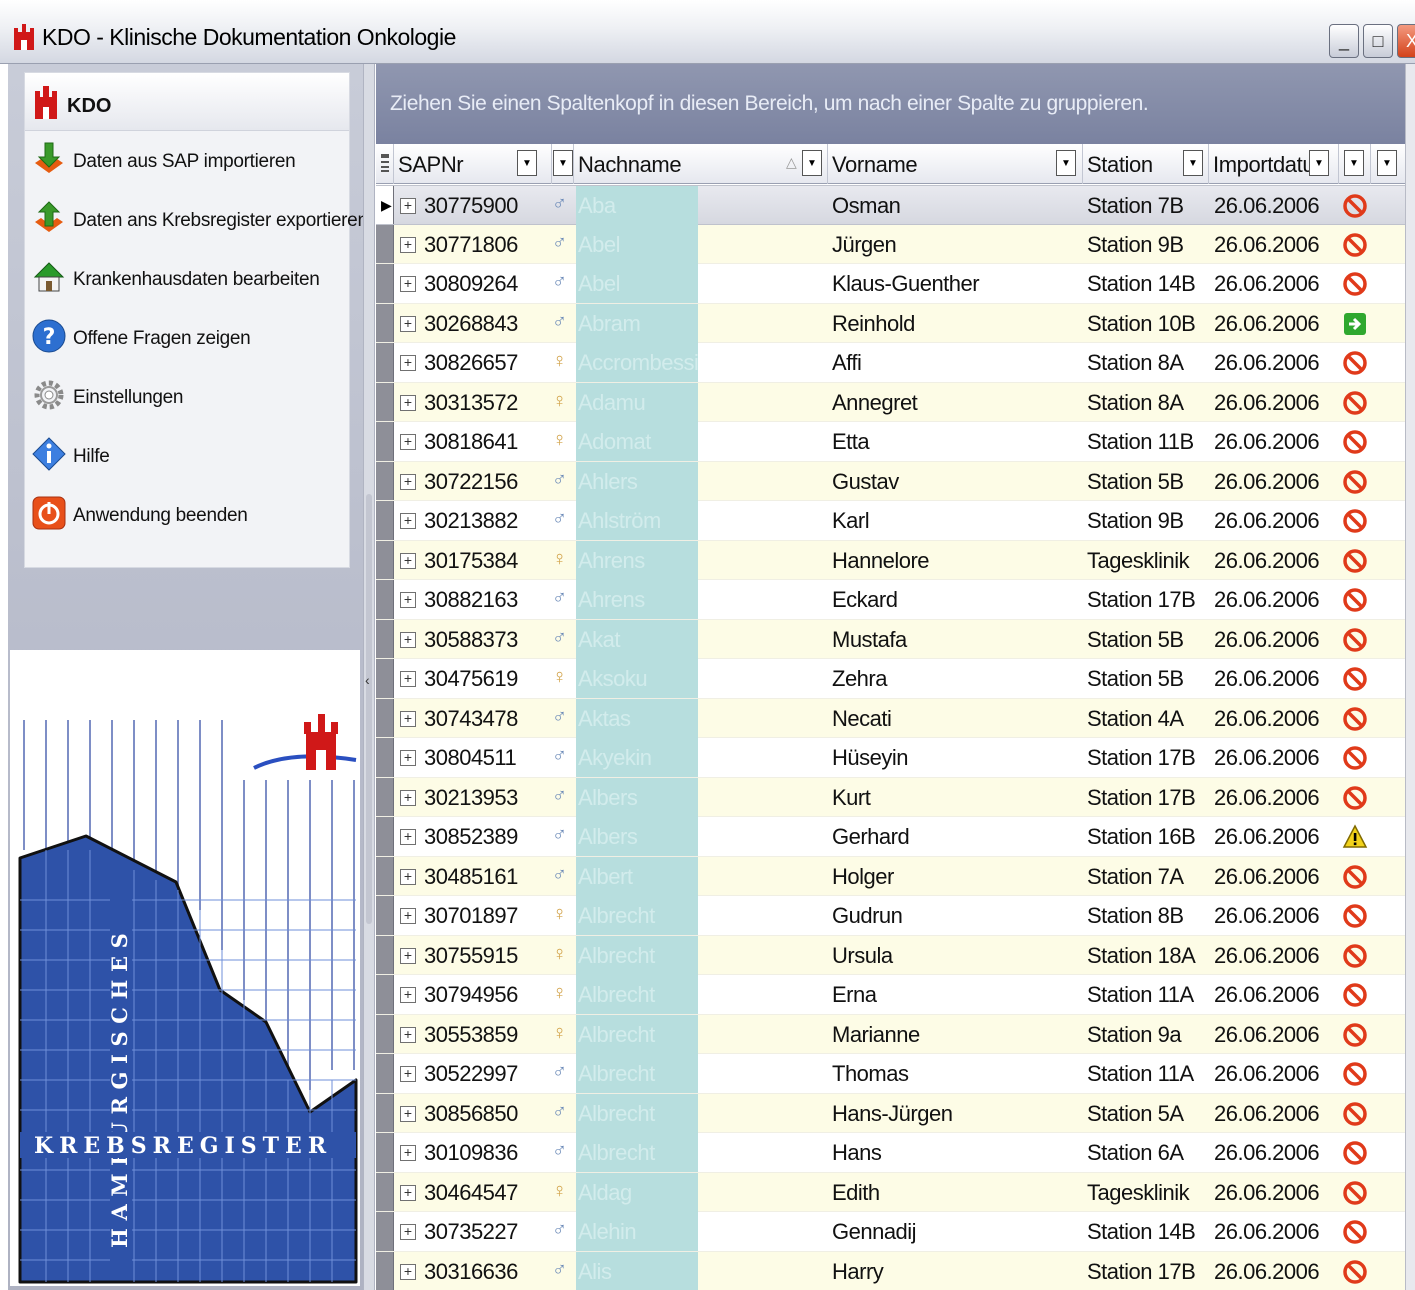 The height and width of the screenshot is (1290, 1415). I want to click on column-header-vorname: Vorname ▼, so click(955, 164).